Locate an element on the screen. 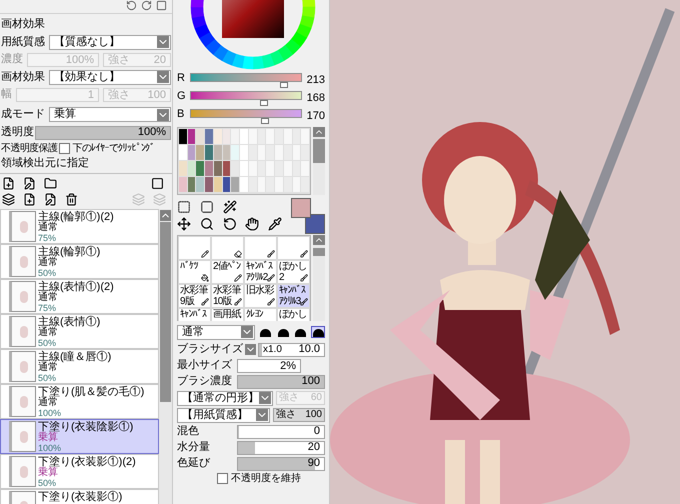 This screenshot has width=680, height=504. layer-name: 下塗り(衣装影①)(2) is located at coordinates (87, 462).